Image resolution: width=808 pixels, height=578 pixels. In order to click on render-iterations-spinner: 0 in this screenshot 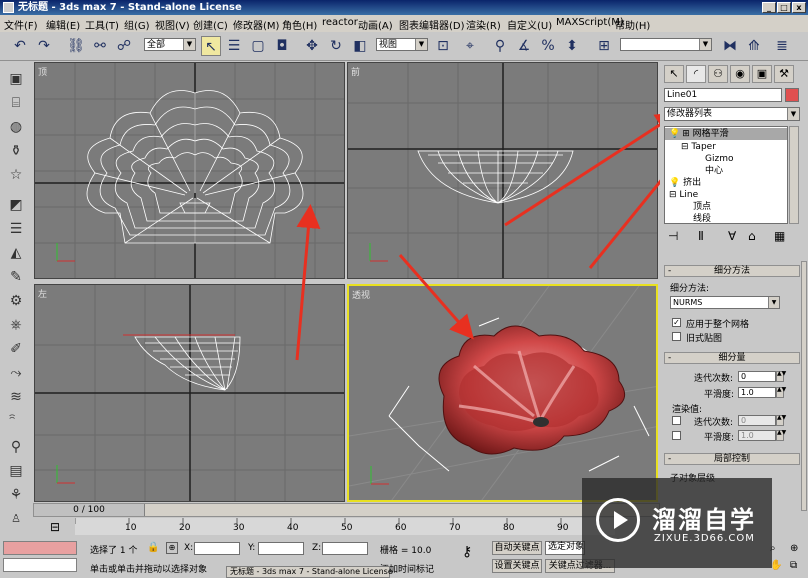, I will do `click(757, 420)`.